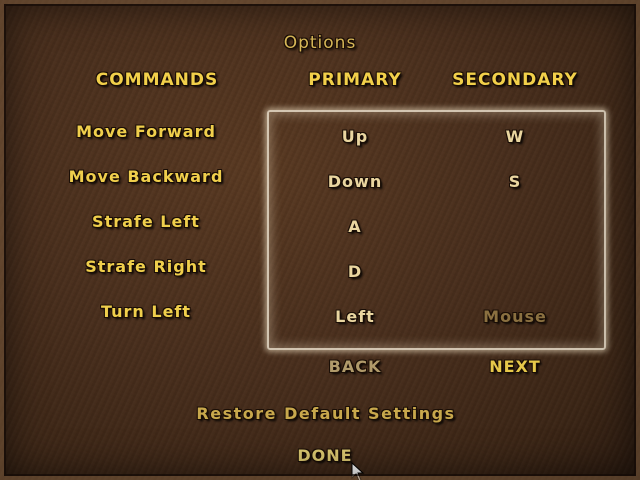 The height and width of the screenshot is (480, 640). What do you see at coordinates (354, 226) in the screenshot?
I see `primary-key-strafe-left: A` at bounding box center [354, 226].